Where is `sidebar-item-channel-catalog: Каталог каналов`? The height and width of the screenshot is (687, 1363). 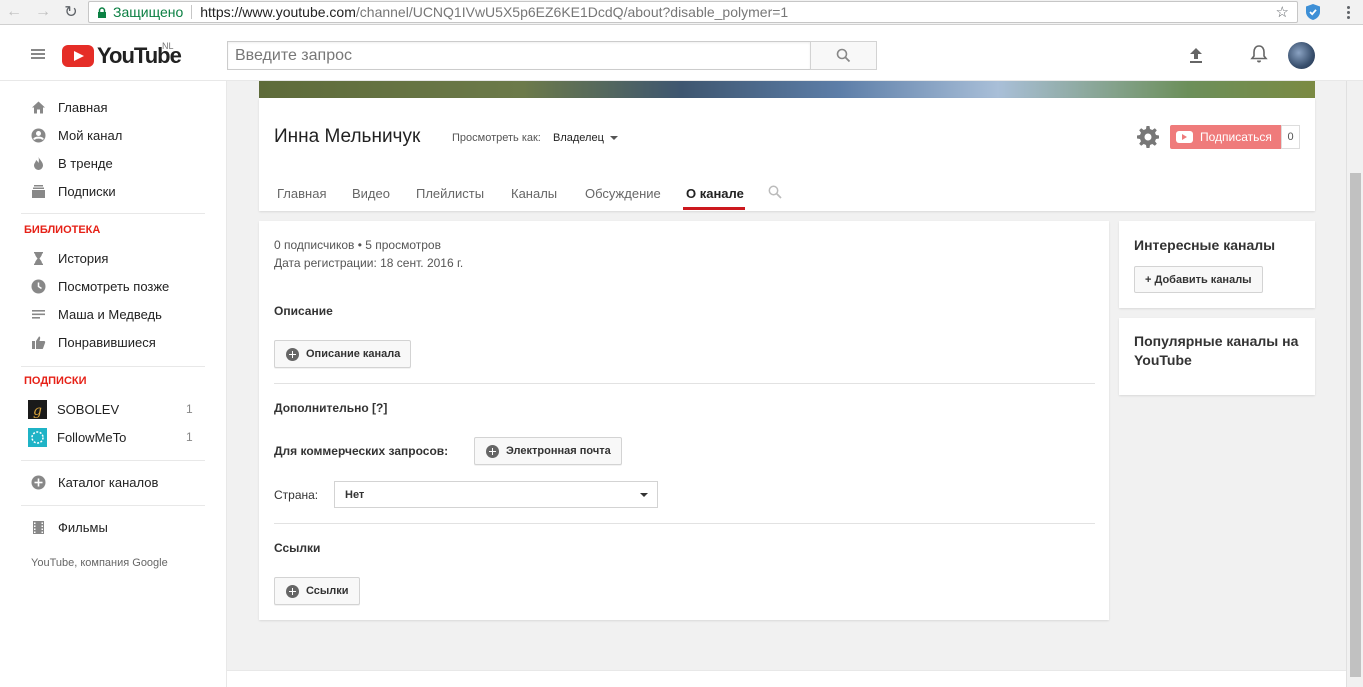 sidebar-item-channel-catalog: Каталог каналов is located at coordinates (113, 482).